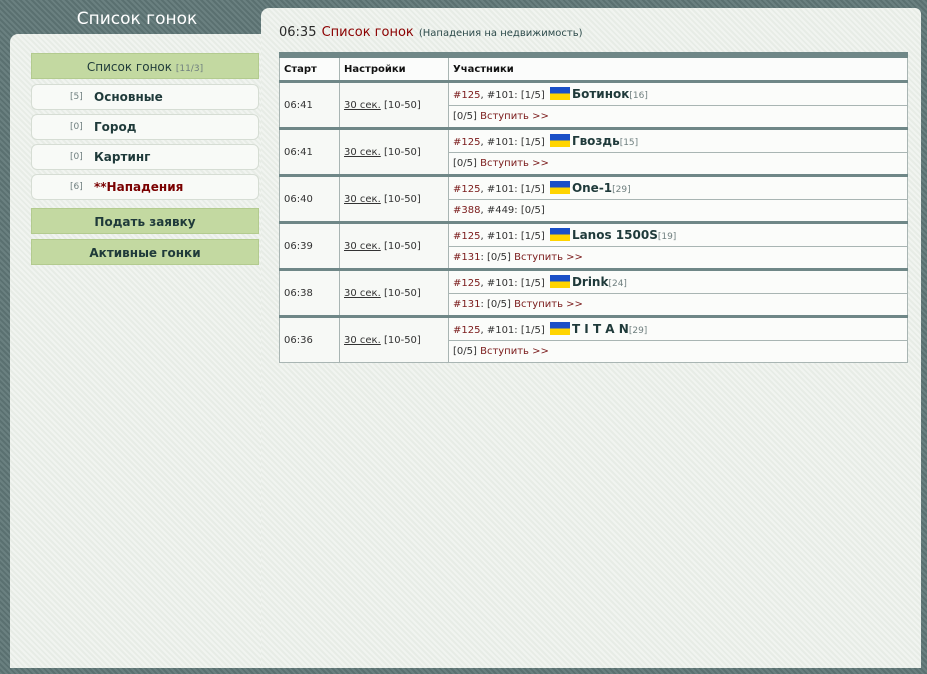 The image size is (927, 674). I want to click on table-header-row: Старт Настройки Участники, so click(593, 68).